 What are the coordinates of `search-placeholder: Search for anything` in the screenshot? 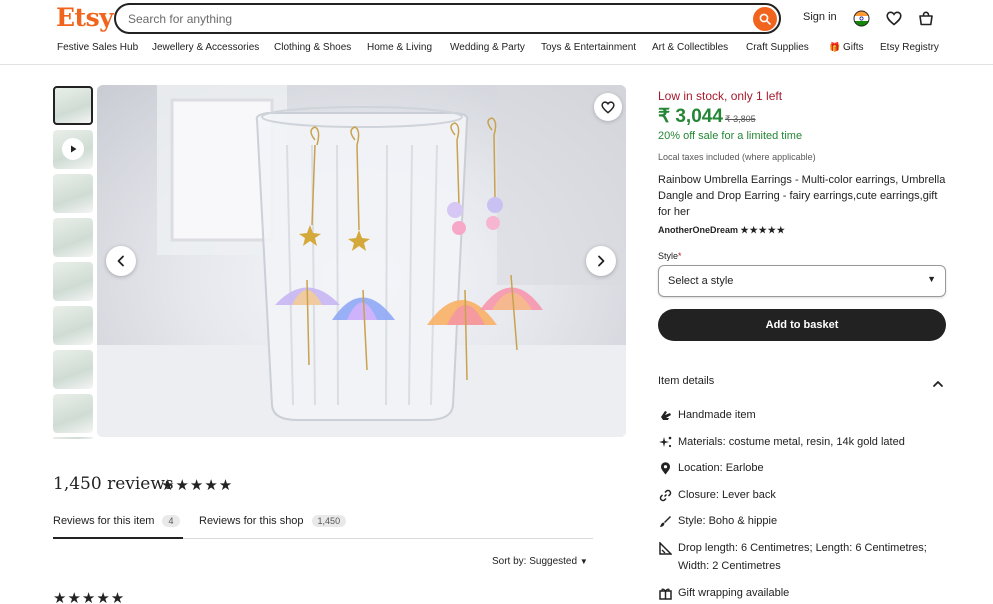 It's located at (180, 19).